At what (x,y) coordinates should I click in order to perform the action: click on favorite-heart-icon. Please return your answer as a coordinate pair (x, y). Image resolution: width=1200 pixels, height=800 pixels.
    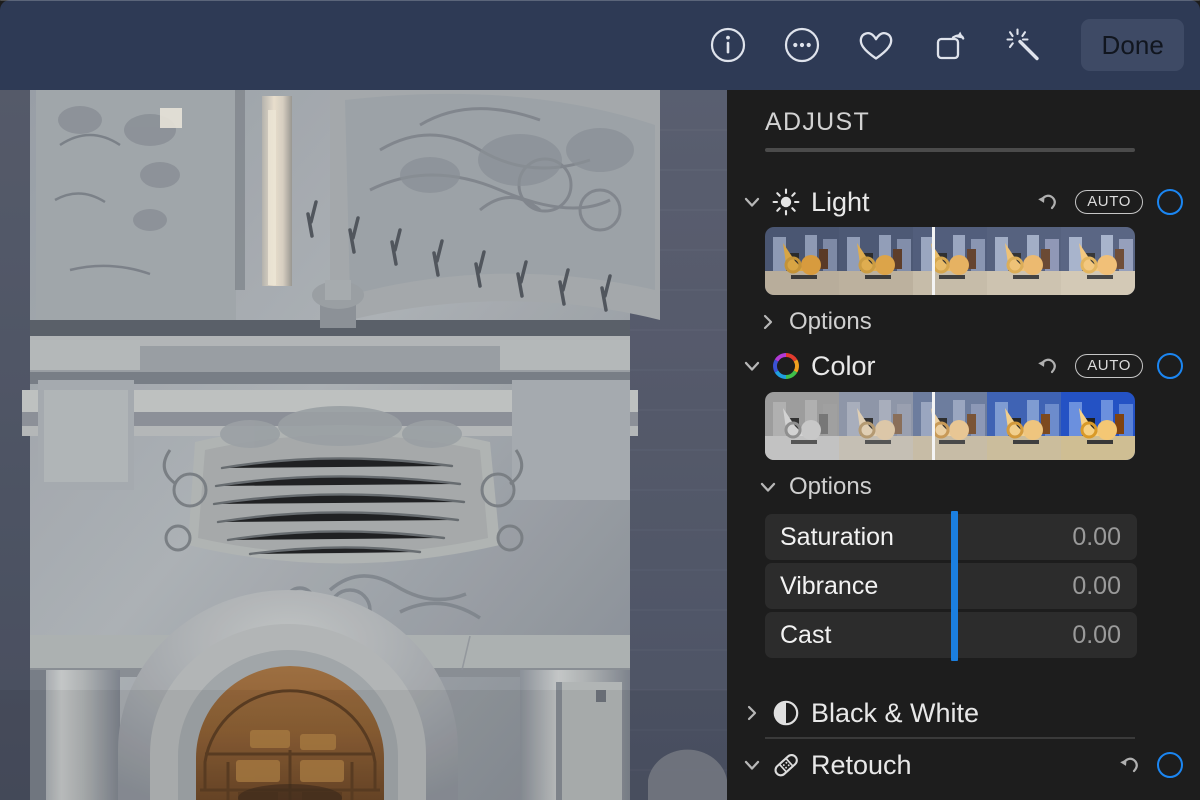
    Looking at the image, I should click on (876, 45).